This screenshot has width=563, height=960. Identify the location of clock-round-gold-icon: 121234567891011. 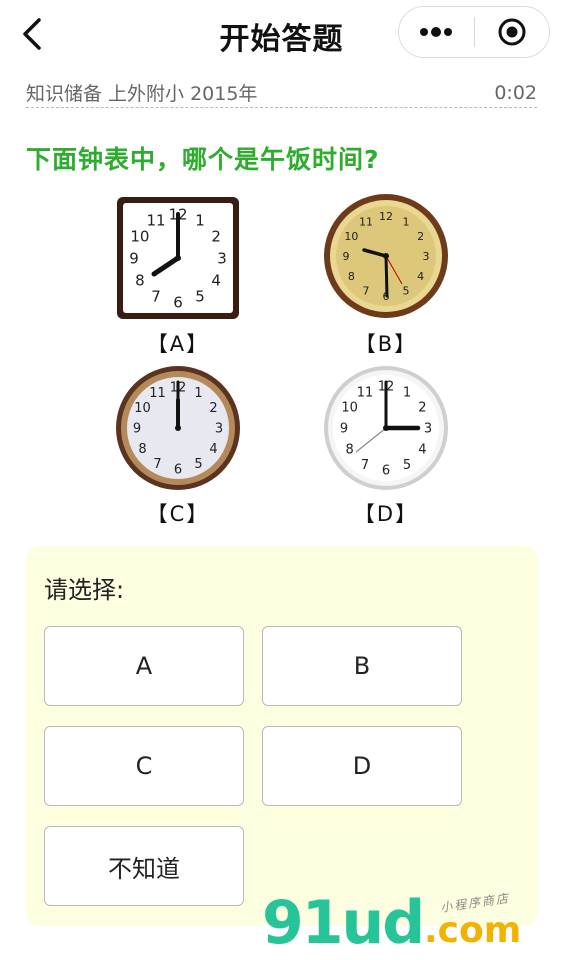
(386, 256).